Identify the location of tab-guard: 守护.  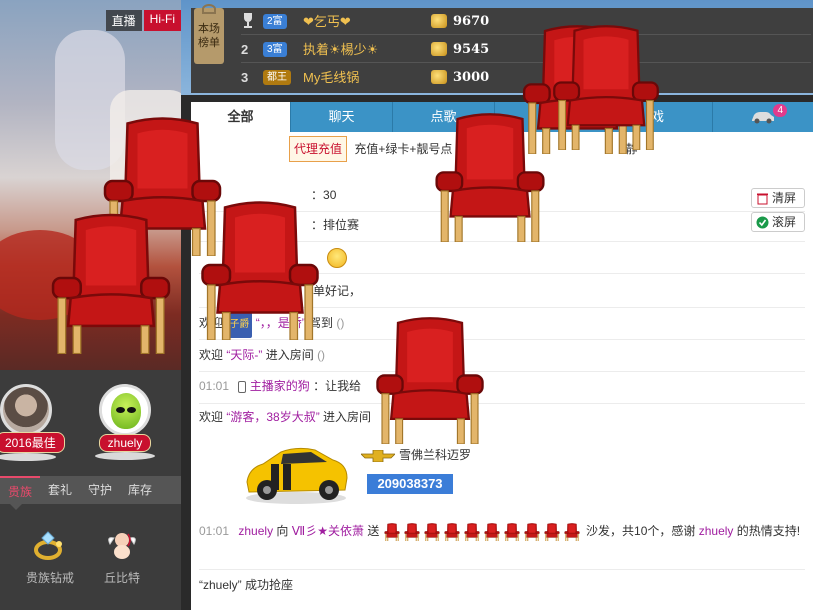
(100, 490).